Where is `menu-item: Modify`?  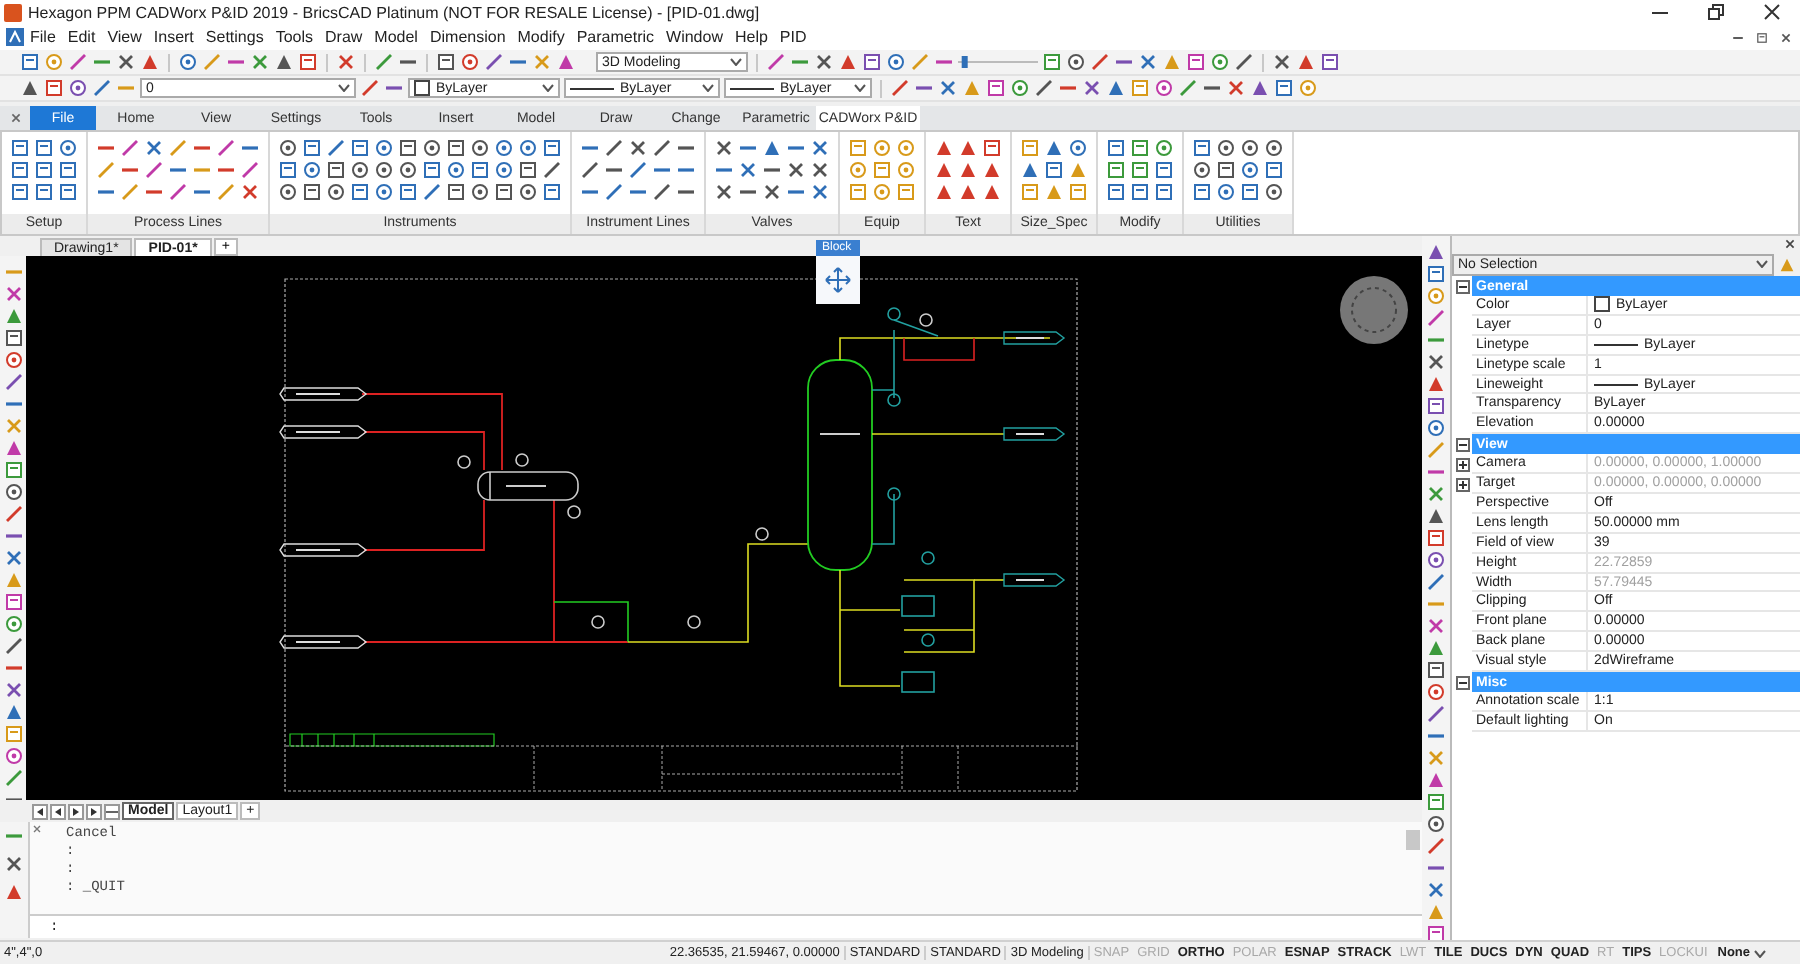 menu-item: Modify is located at coordinates (541, 37).